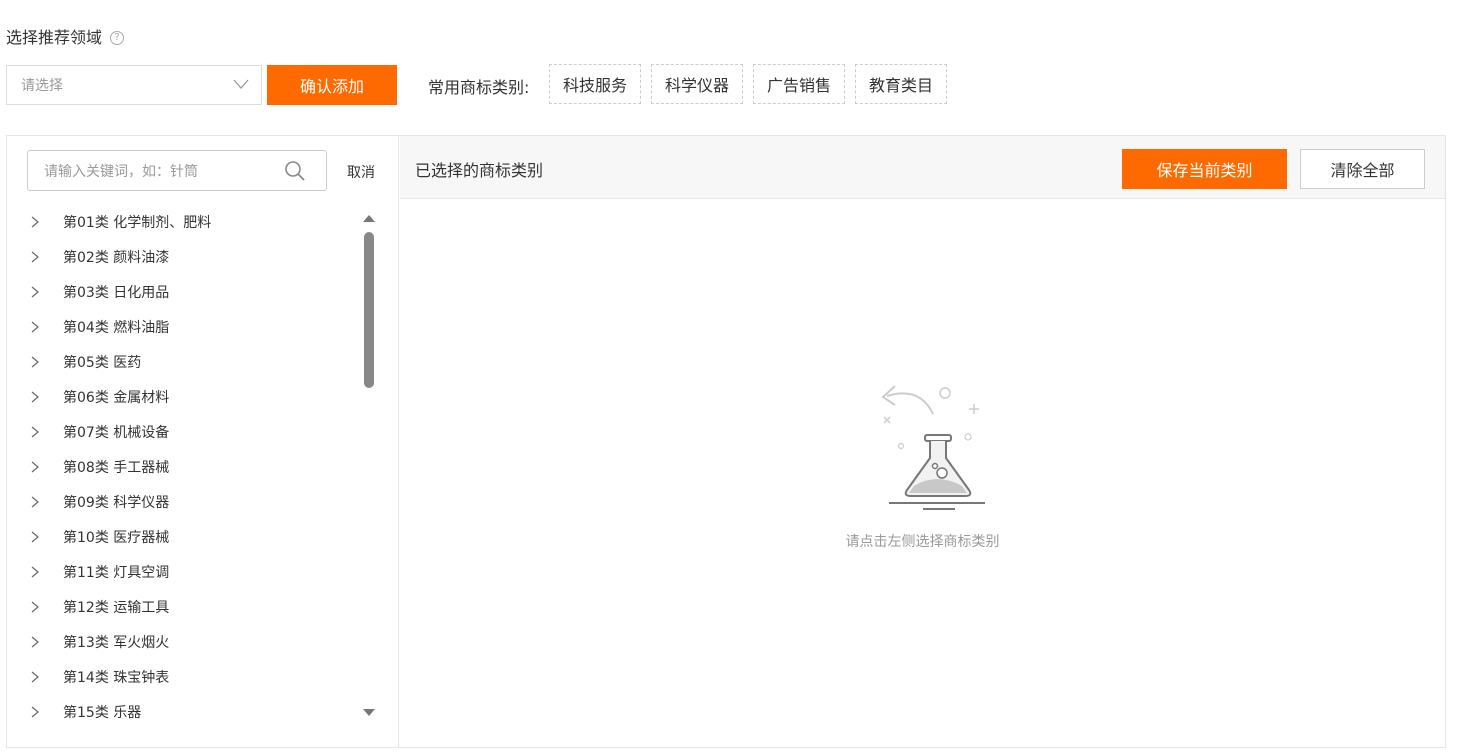  What do you see at coordinates (116, 677) in the screenshot?
I see `class-label: 第14类 珠宝钟表` at bounding box center [116, 677].